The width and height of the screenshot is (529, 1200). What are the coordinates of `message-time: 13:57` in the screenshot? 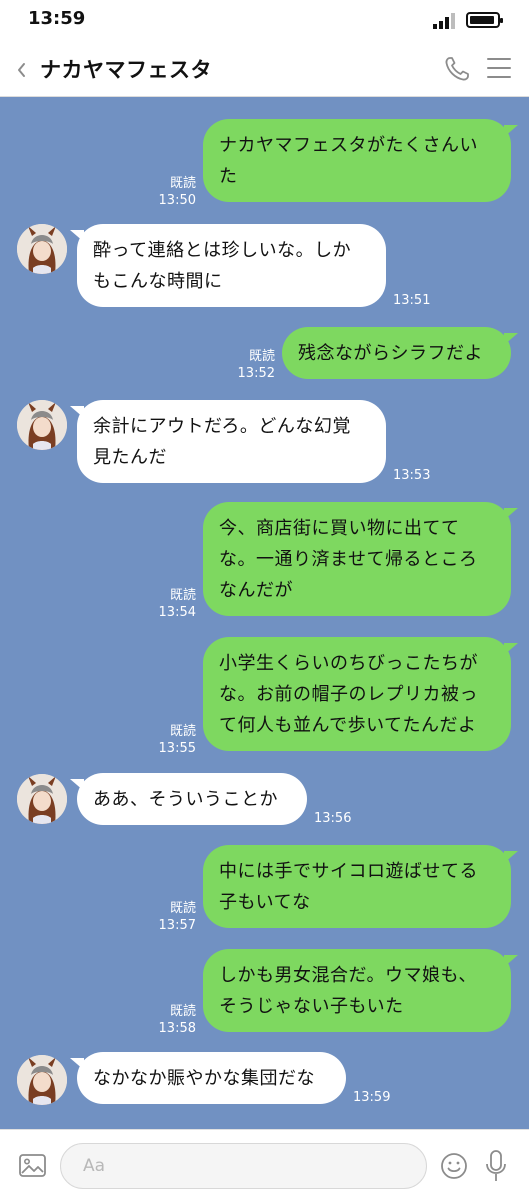 It's located at (177, 925).